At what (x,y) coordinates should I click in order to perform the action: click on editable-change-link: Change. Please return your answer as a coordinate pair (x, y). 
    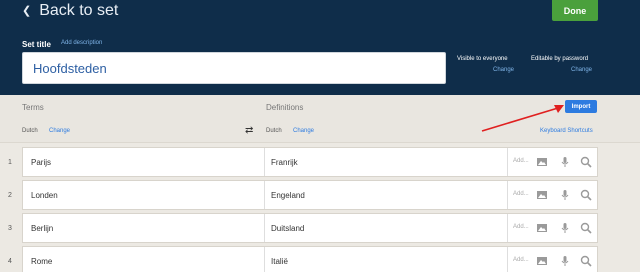
    Looking at the image, I should click on (581, 70).